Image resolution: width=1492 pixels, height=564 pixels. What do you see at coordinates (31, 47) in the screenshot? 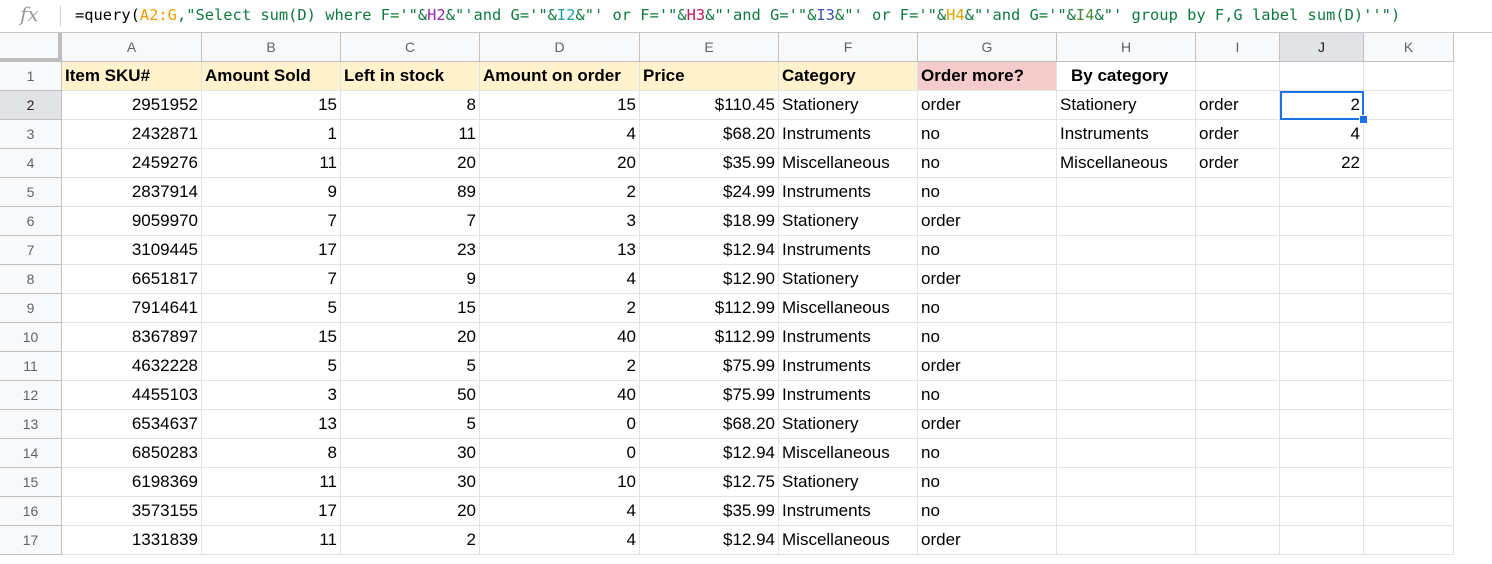
I see `select-all-corner` at bounding box center [31, 47].